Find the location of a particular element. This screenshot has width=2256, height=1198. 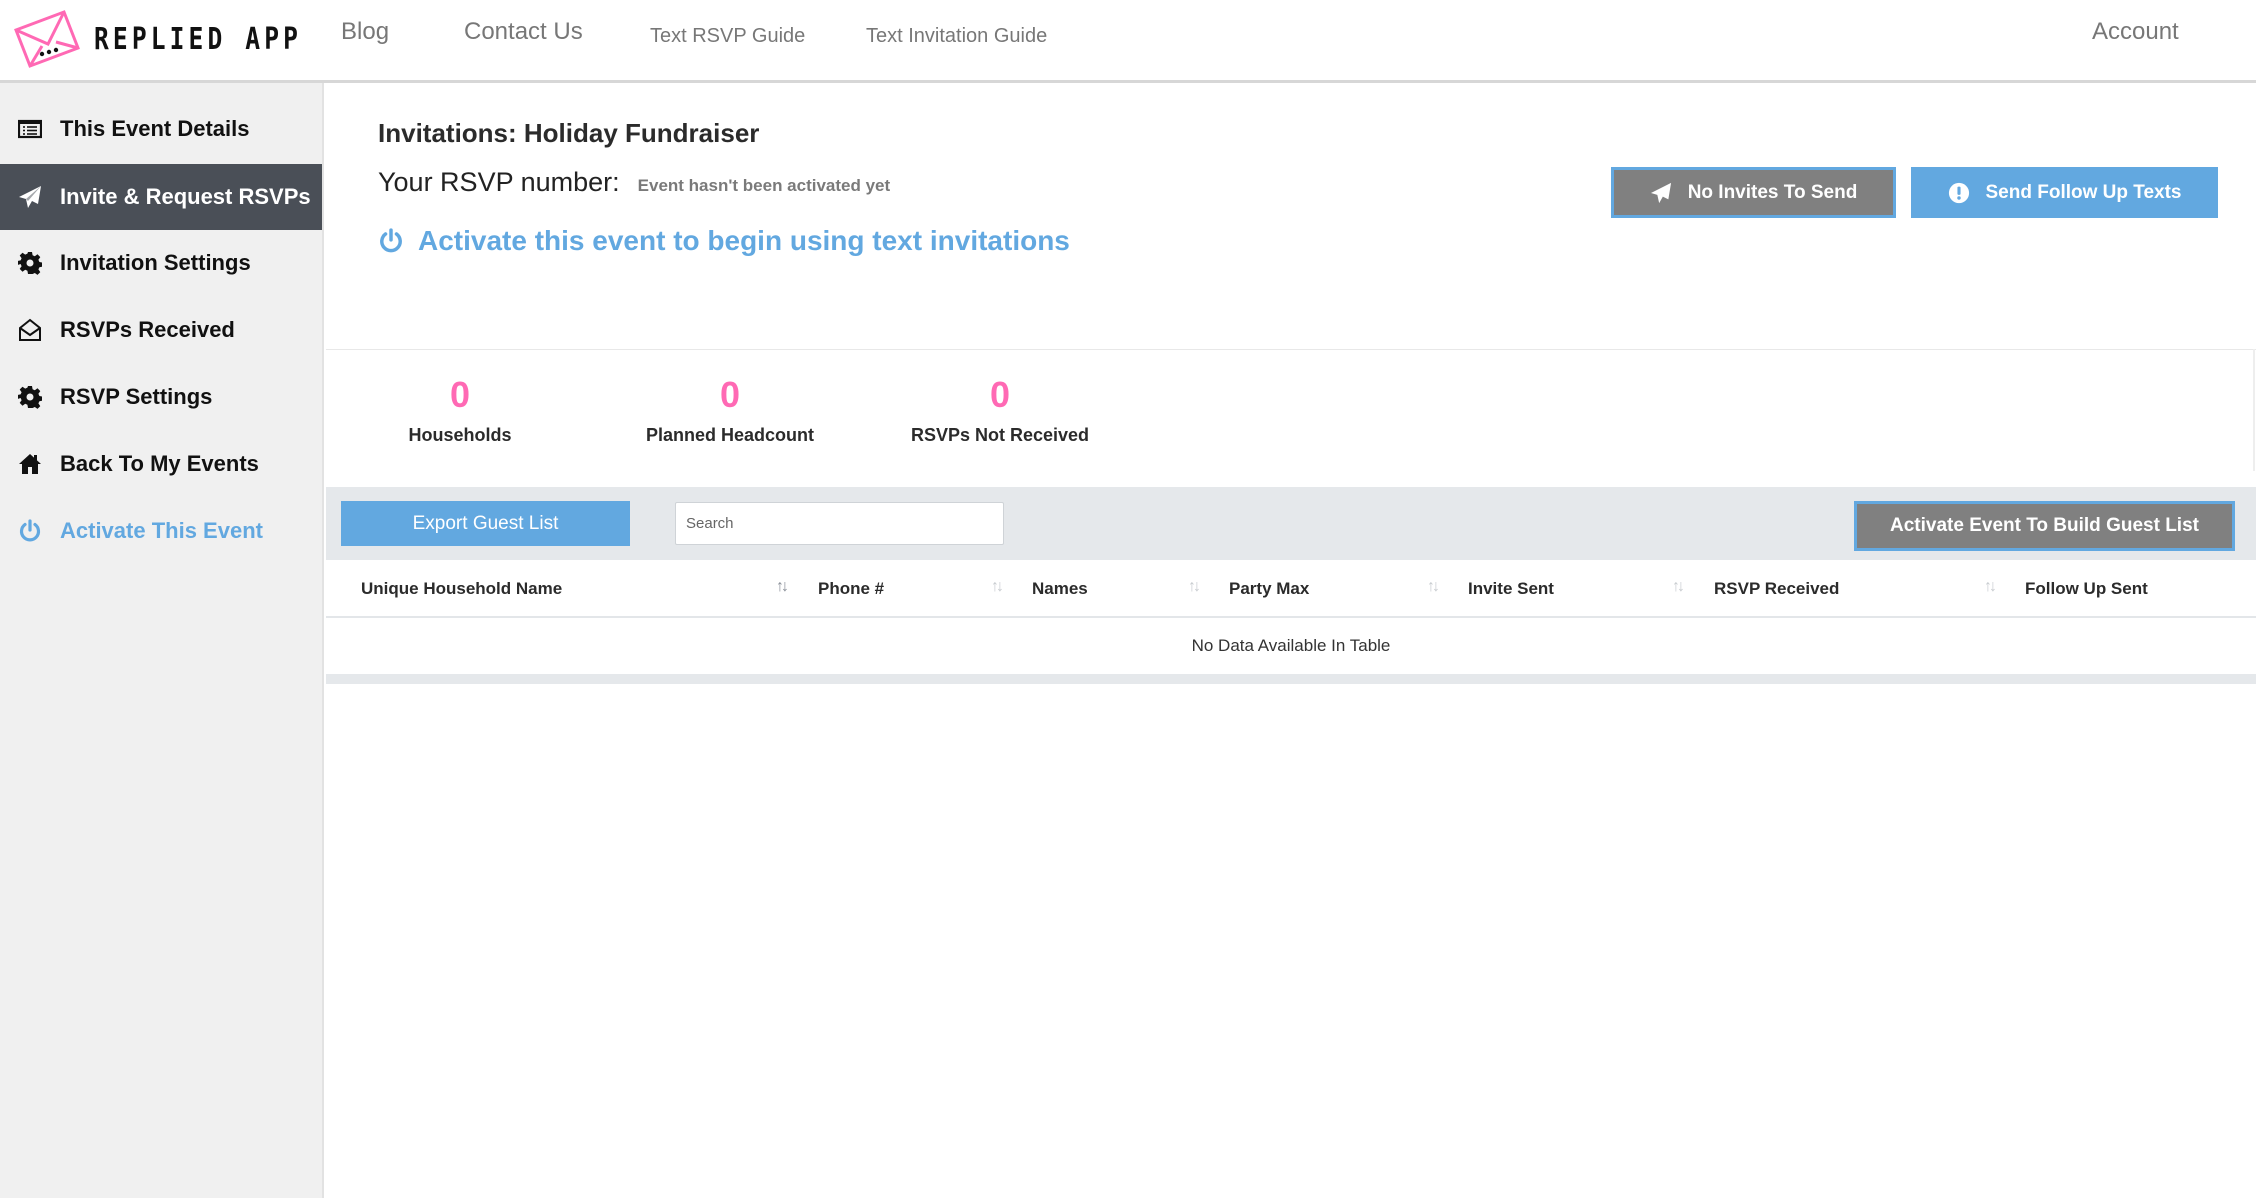

envelope-logo-icon is located at coordinates (47, 39).